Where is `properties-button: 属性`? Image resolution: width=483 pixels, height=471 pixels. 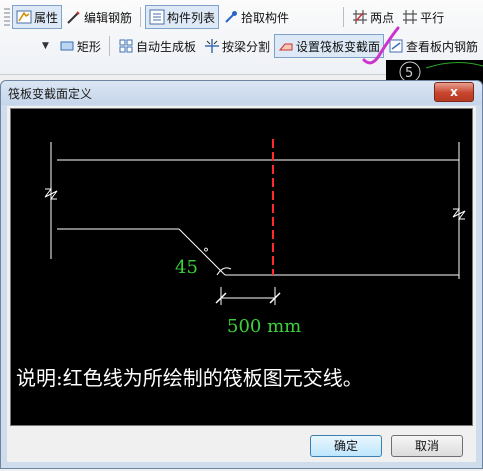 properties-button: 属性 is located at coordinates (37, 17).